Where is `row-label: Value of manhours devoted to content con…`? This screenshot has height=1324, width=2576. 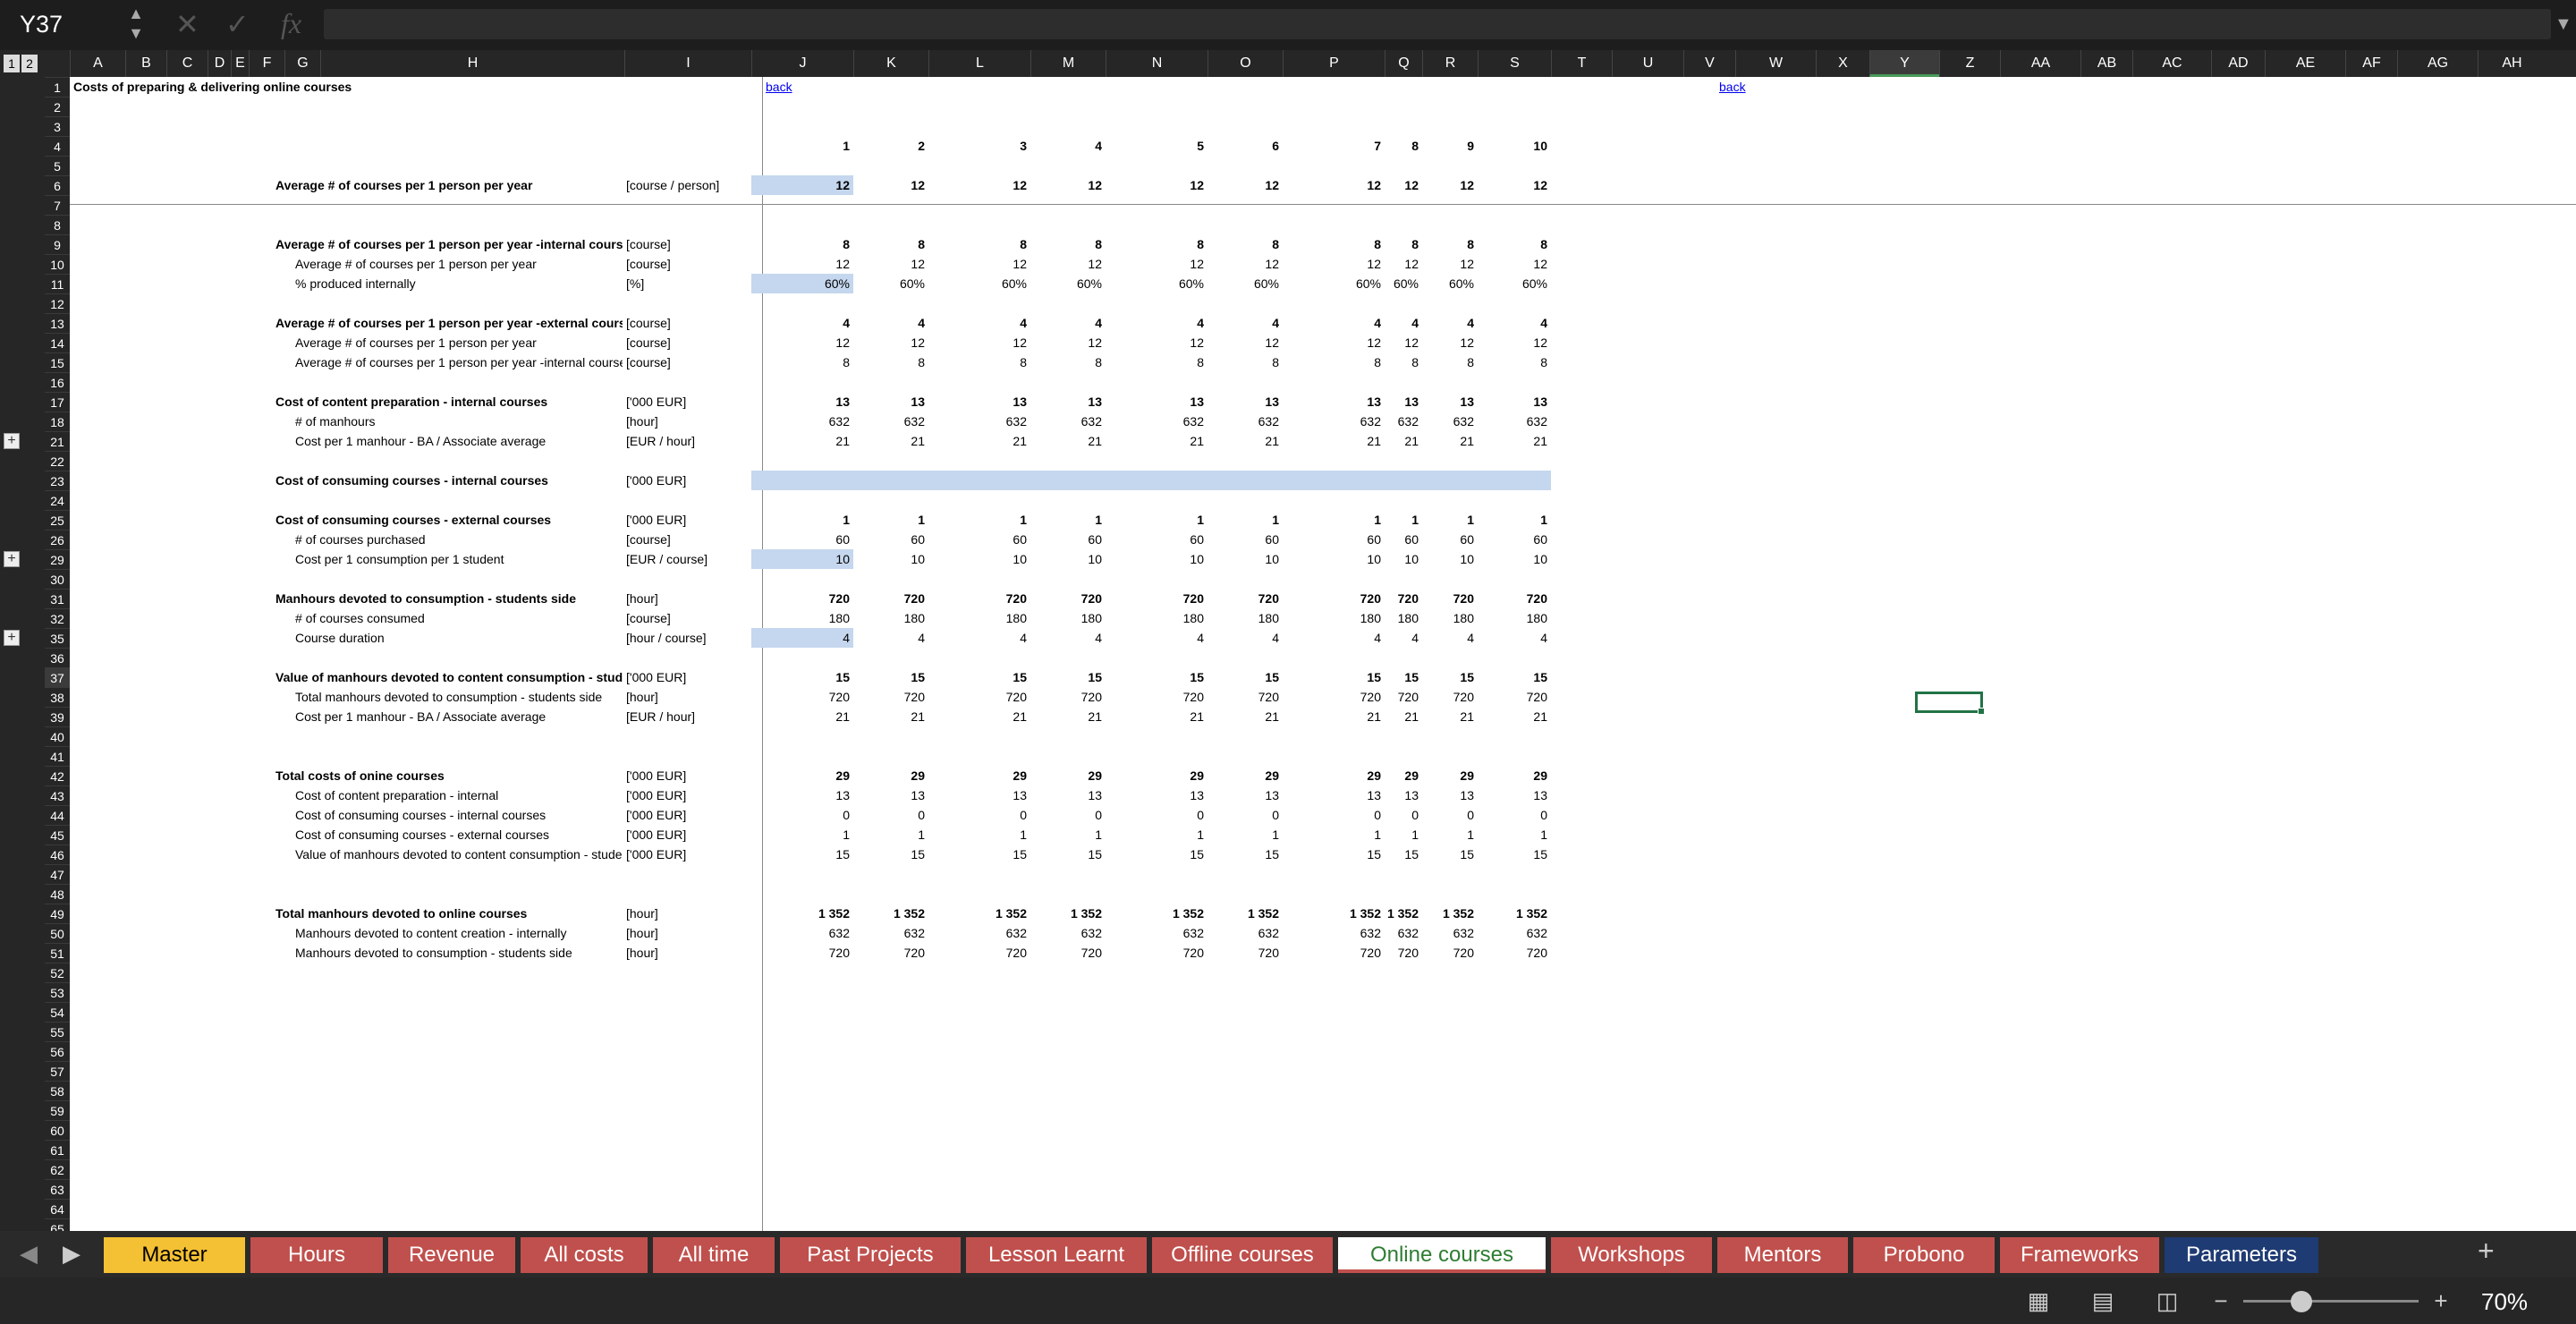 row-label: Value of manhours devoted to content con… is located at coordinates (459, 854).